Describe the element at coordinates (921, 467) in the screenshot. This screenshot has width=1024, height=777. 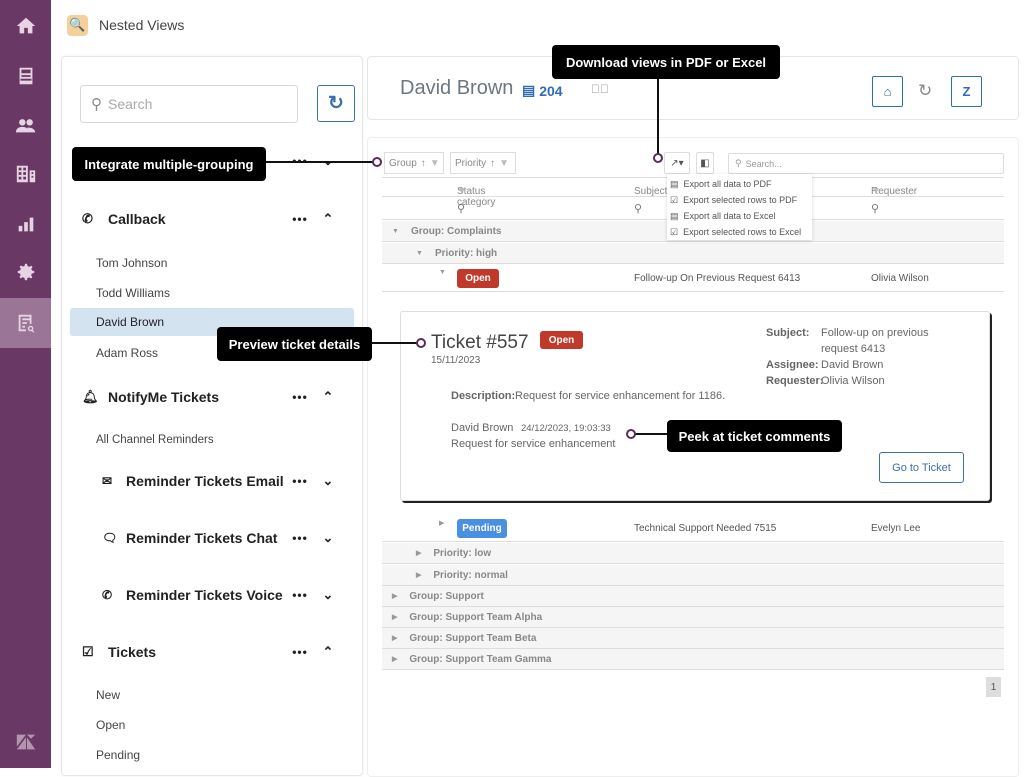
I see `go-to-ticket-button: Go to Ticket` at that location.